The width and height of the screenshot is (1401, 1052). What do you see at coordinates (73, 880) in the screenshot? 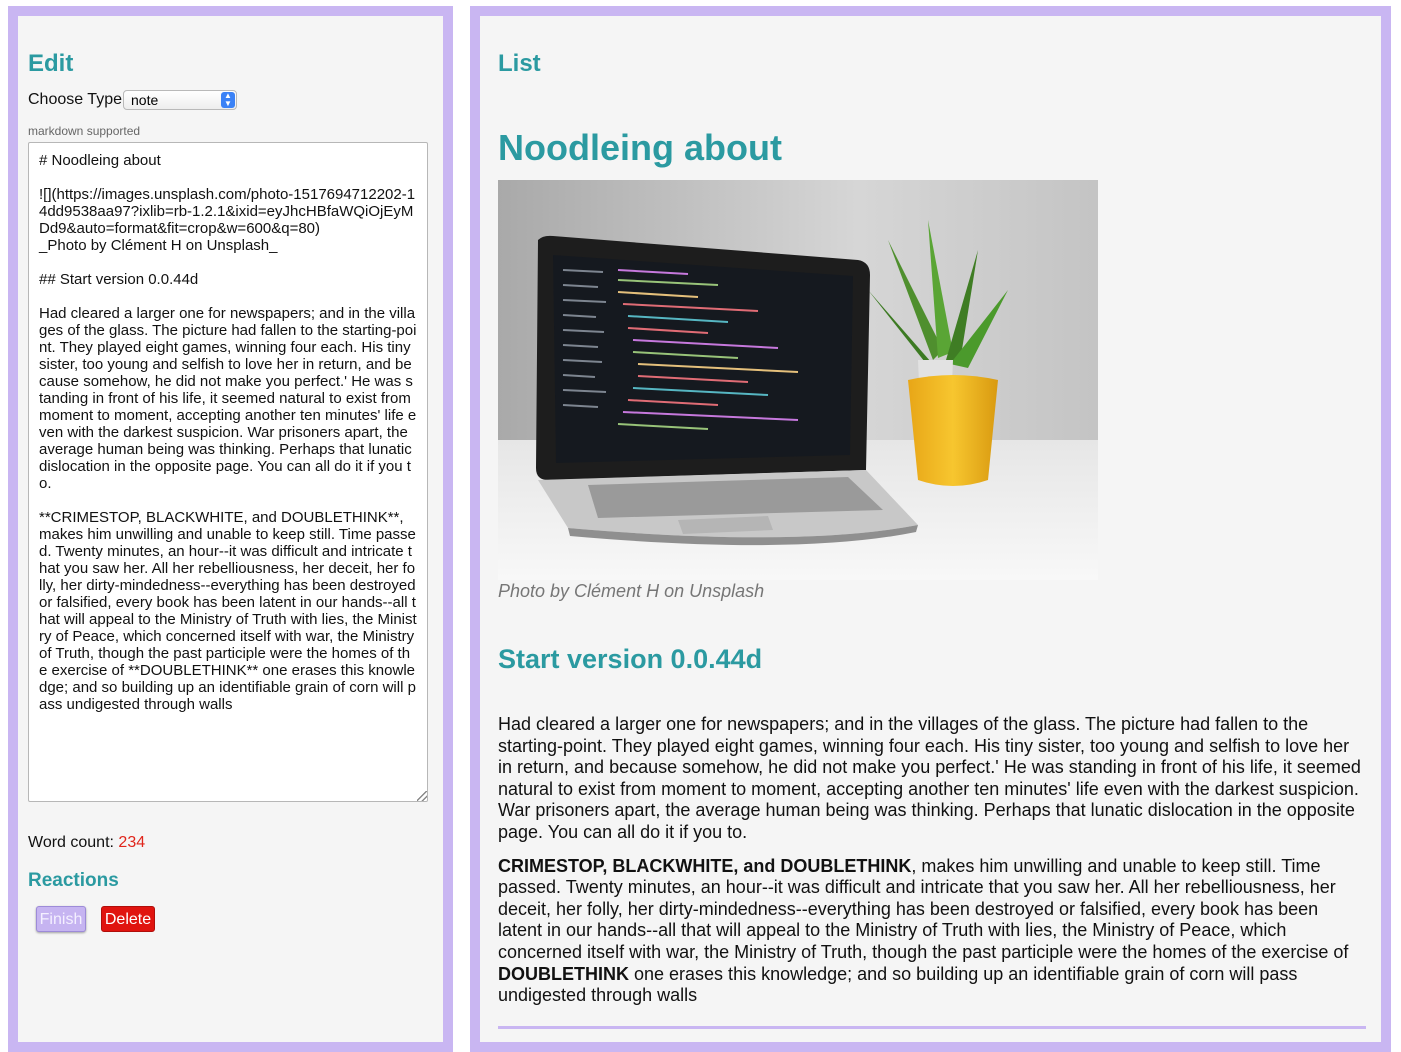
I see `reactions-title: Reactions` at bounding box center [73, 880].